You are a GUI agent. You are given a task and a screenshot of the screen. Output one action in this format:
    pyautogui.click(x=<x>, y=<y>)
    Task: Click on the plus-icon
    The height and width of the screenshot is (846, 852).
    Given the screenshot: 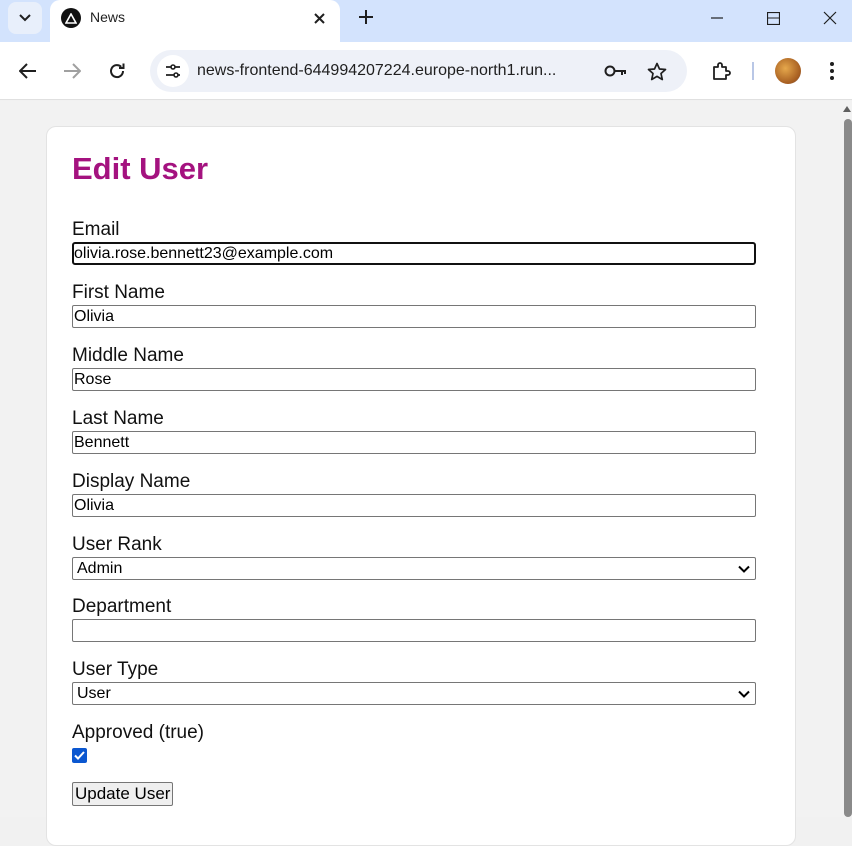 What is the action you would take?
    pyautogui.click(x=366, y=17)
    